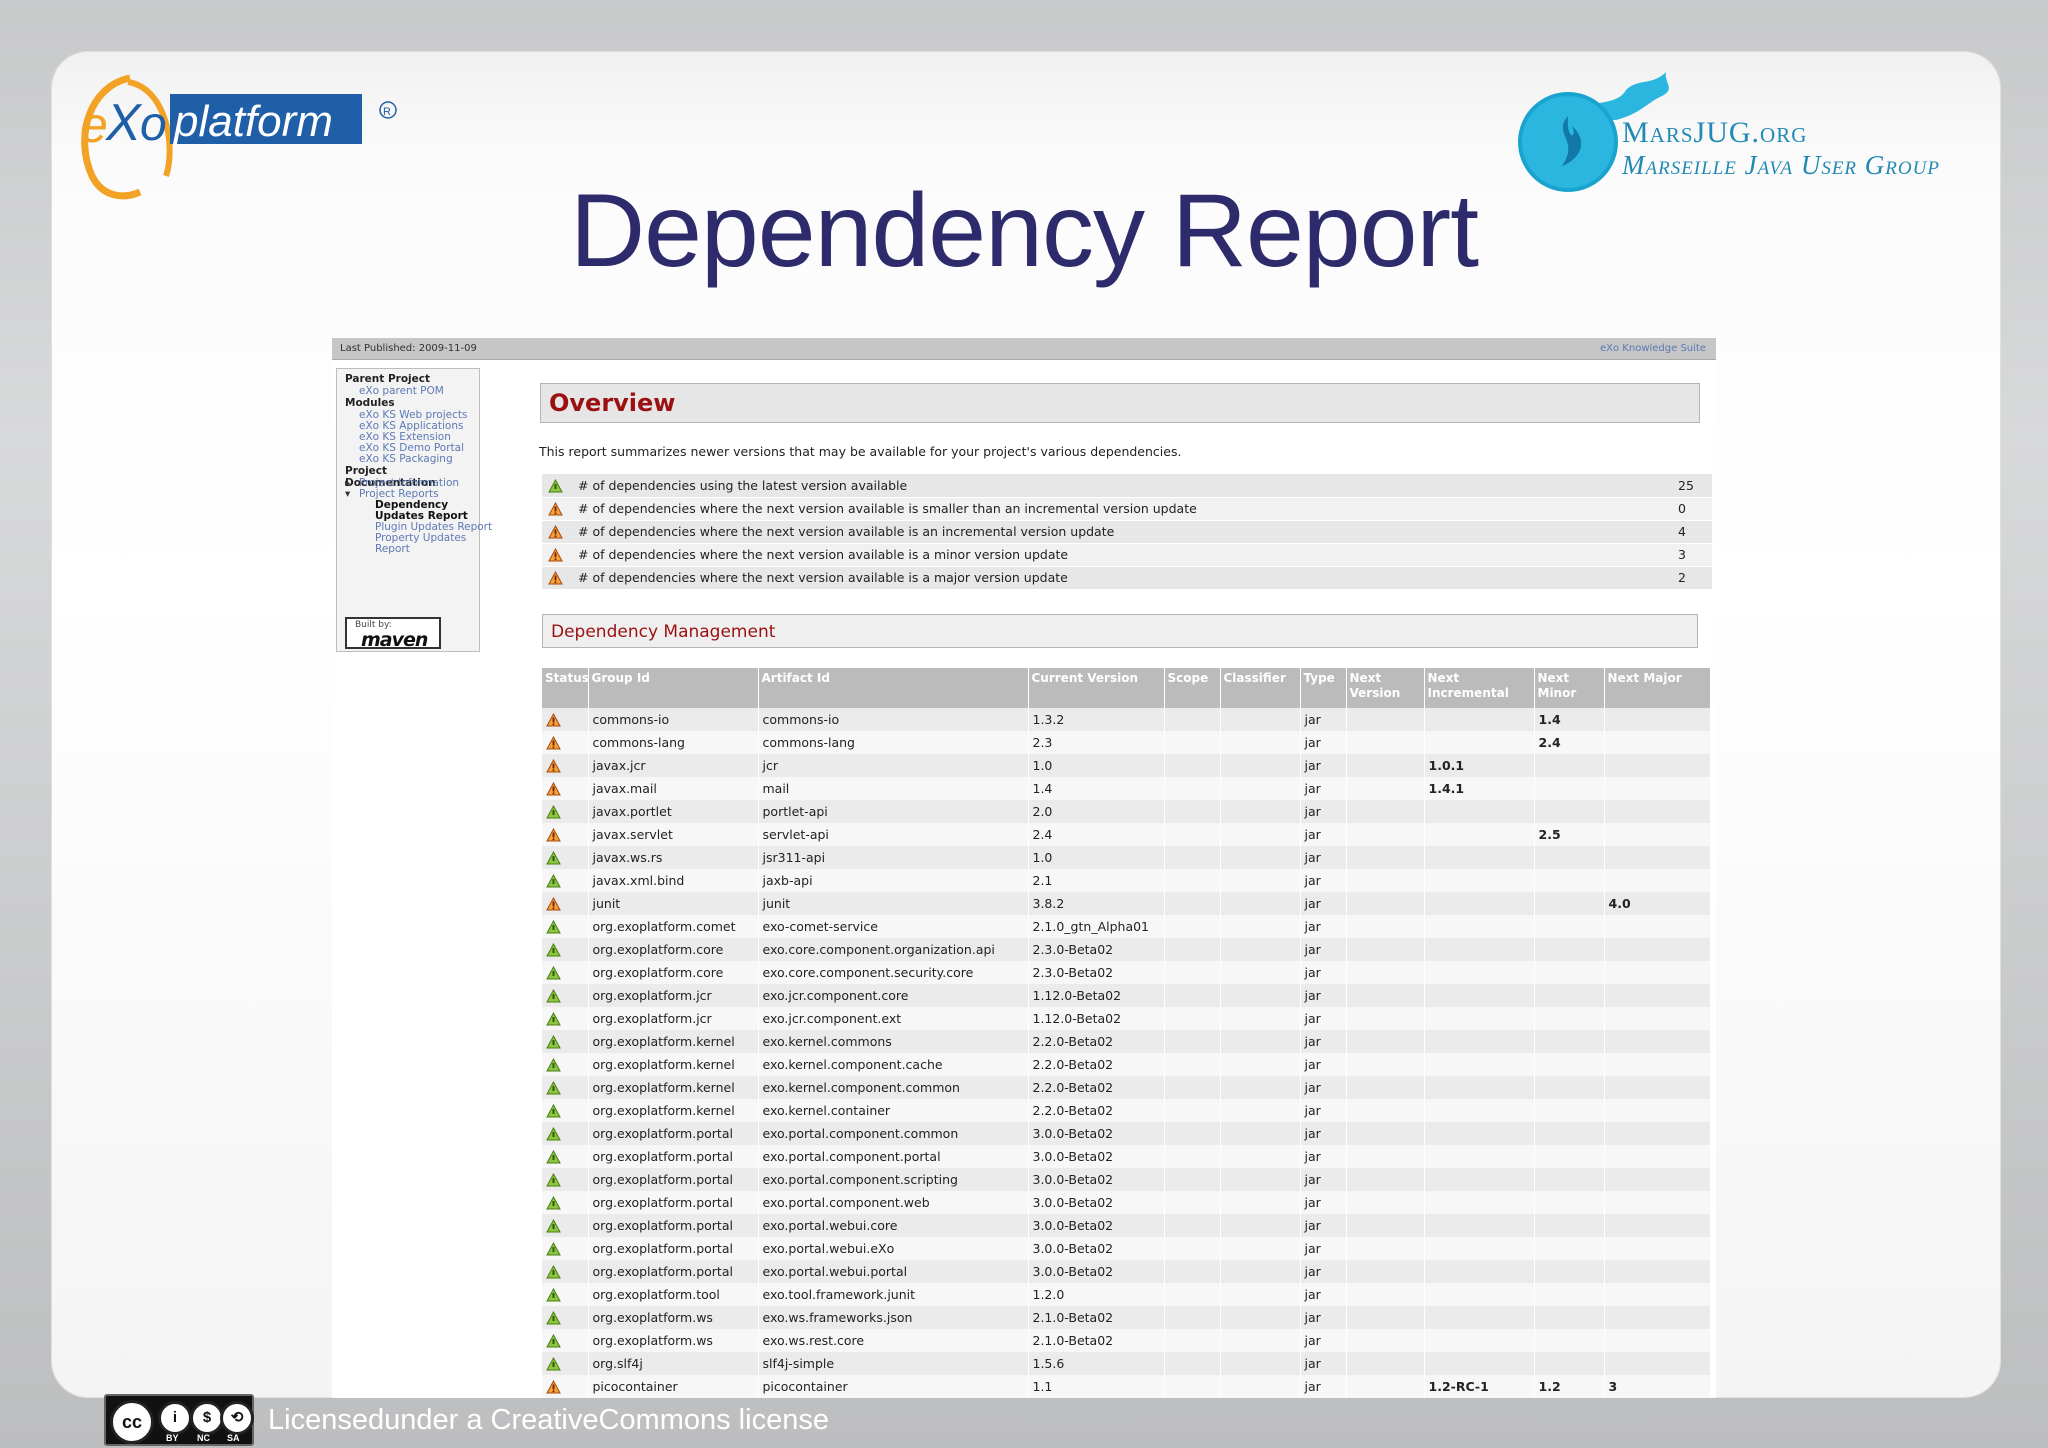  Describe the element at coordinates (1096, 926) in the screenshot. I see `current-version-cell: 2.1.0_gtn_Alpha01` at that location.